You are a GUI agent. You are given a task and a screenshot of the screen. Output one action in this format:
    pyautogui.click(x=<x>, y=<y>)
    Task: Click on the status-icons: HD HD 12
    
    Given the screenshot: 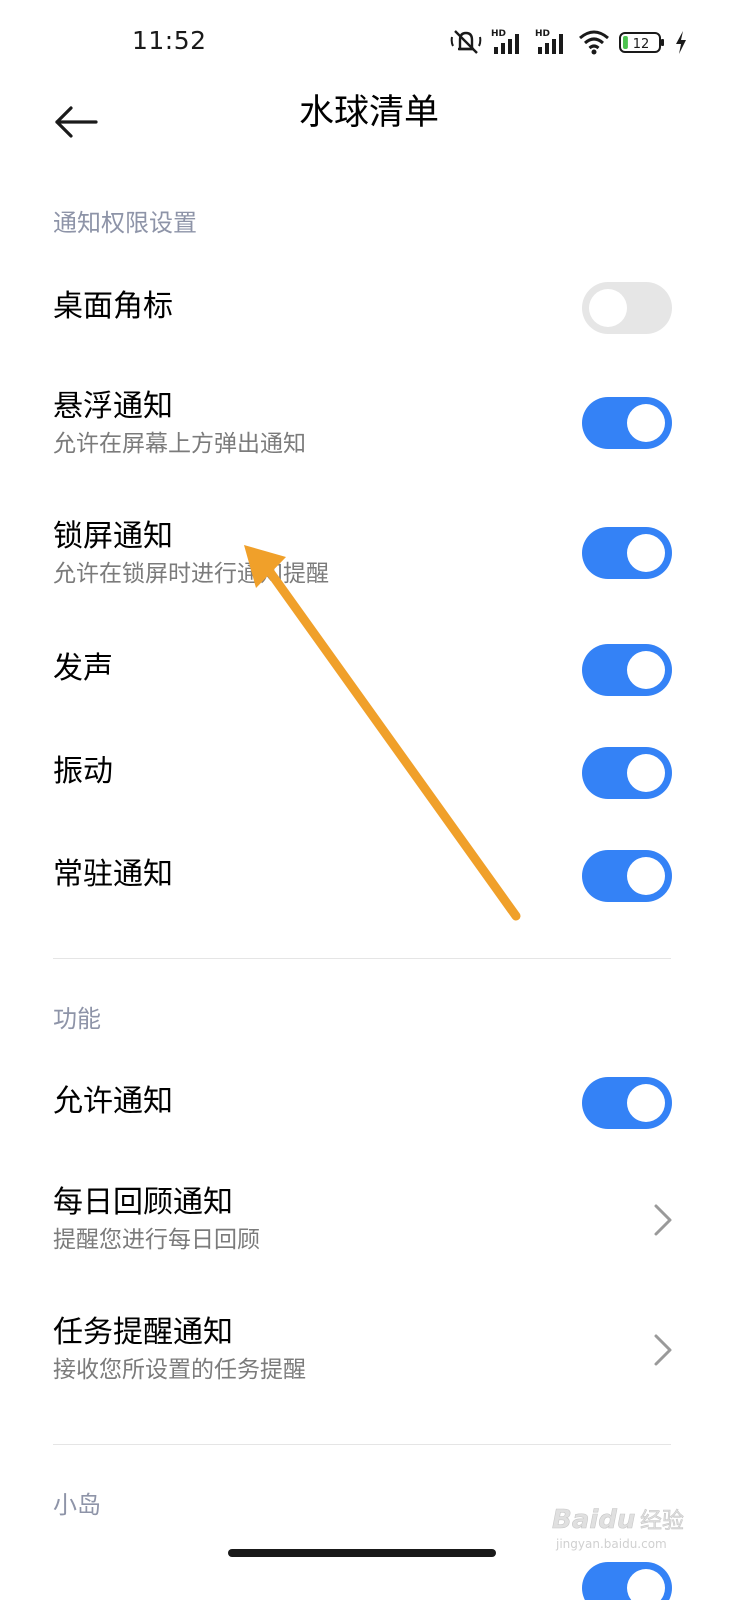 What is the action you would take?
    pyautogui.click(x=569, y=42)
    